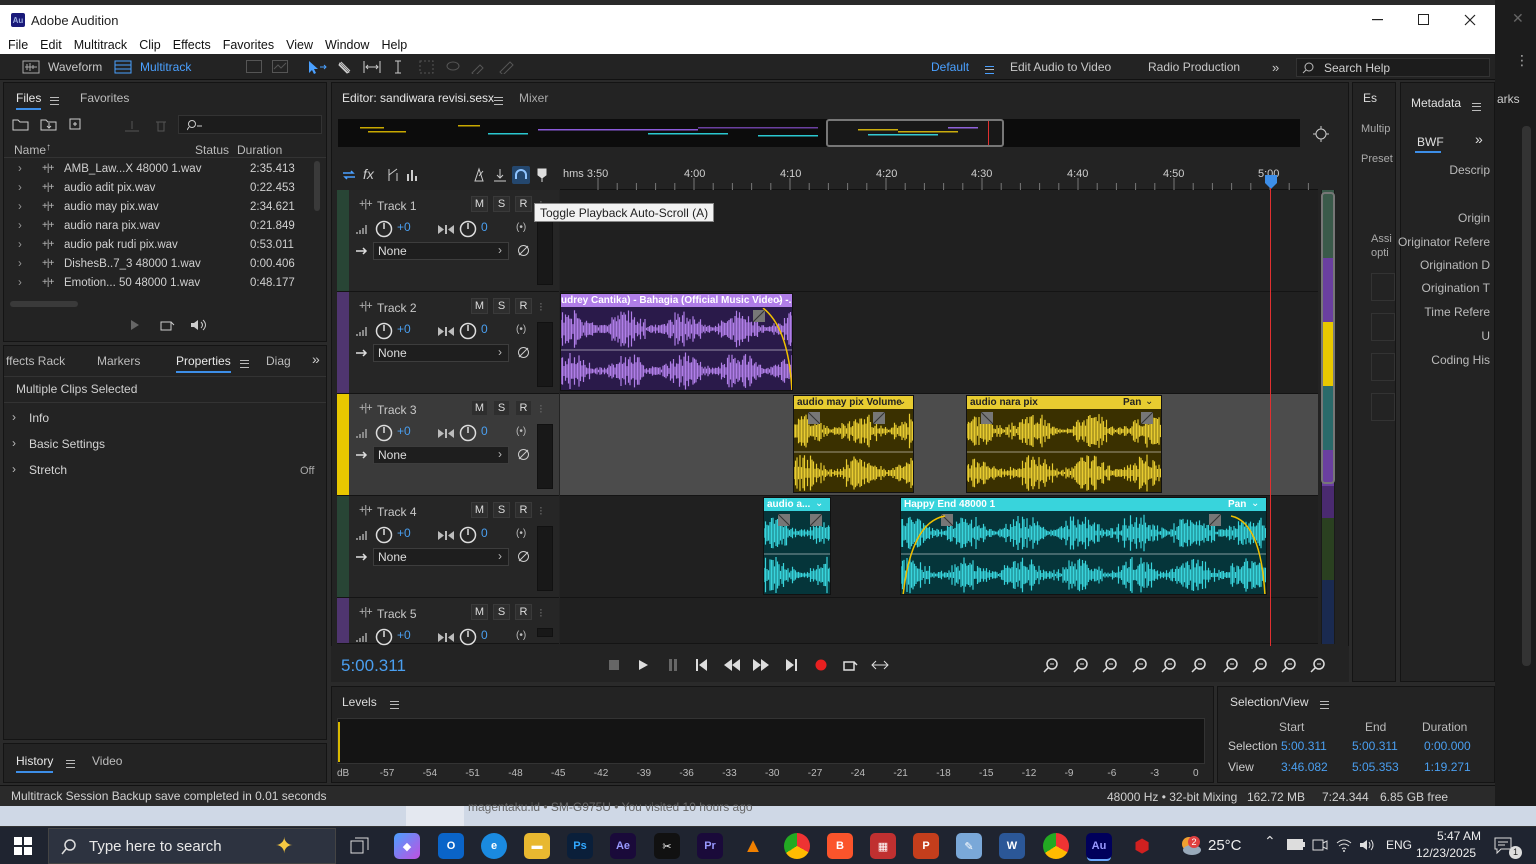 Image resolution: width=1536 pixels, height=864 pixels. I want to click on maximize-button, so click(1424, 20).